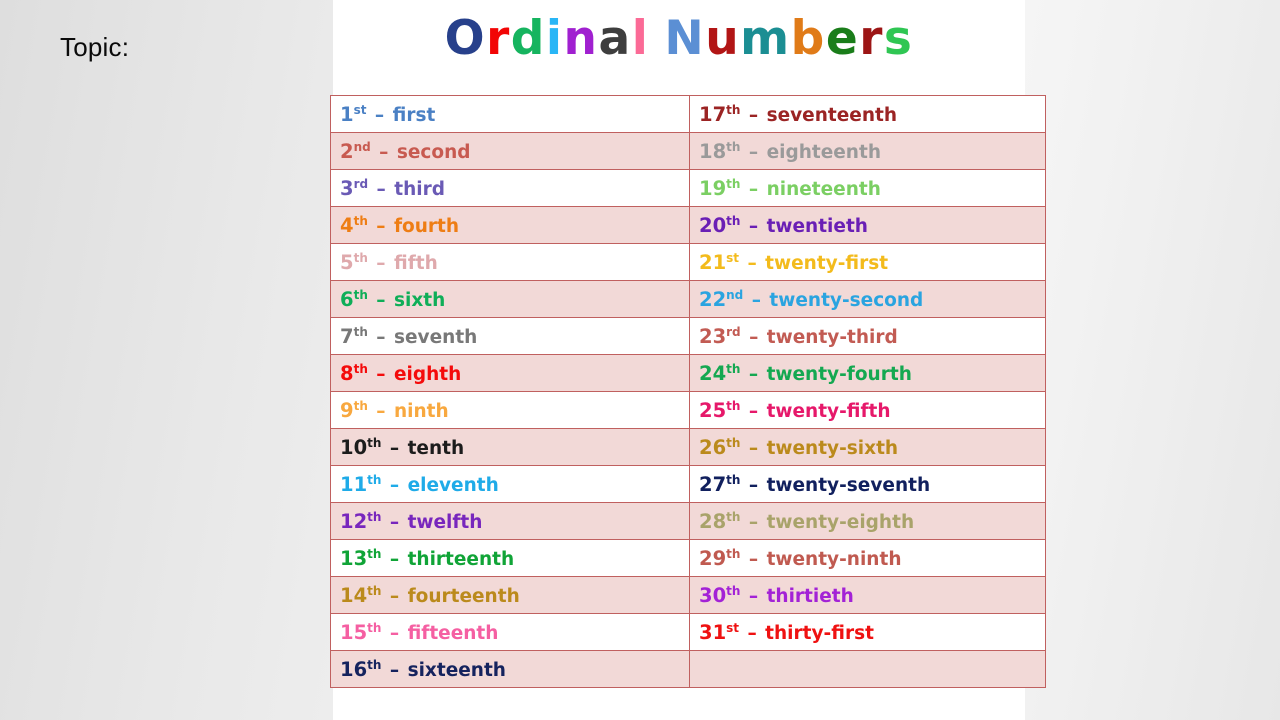  I want to click on ordinal-cell-left: 4th – fourth, so click(510, 225).